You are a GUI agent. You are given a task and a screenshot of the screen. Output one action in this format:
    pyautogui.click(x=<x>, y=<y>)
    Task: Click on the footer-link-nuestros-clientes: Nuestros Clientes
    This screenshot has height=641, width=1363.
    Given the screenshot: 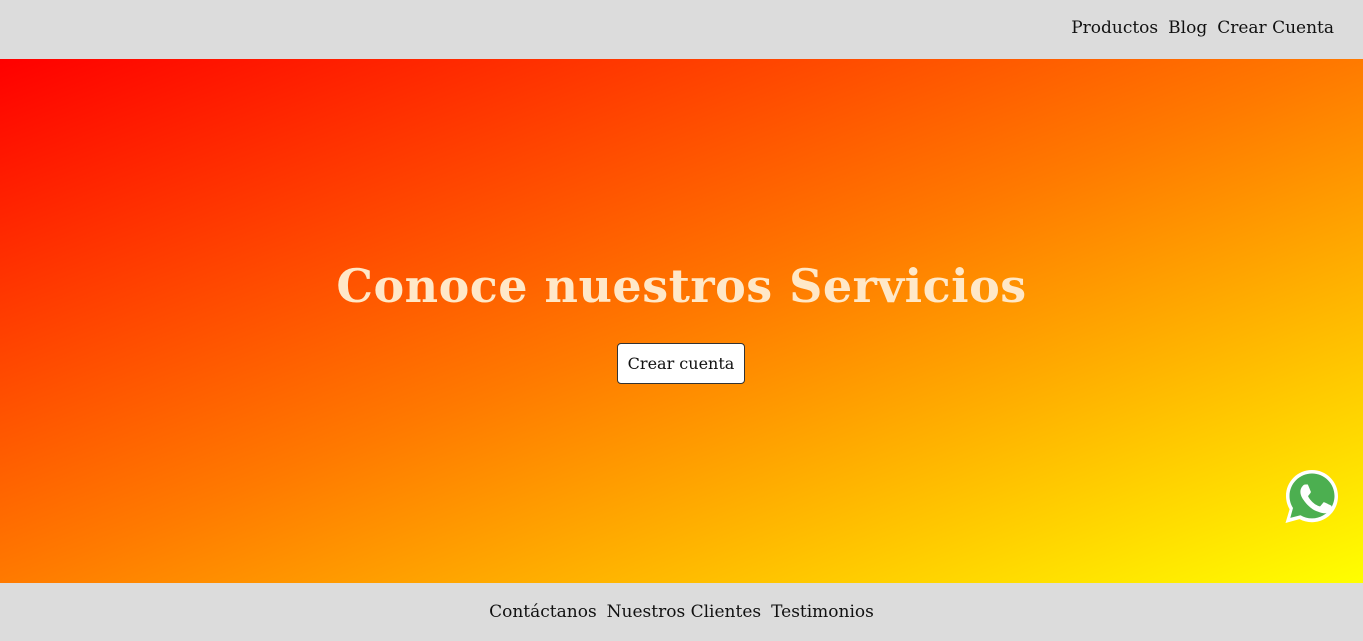 What is the action you would take?
    pyautogui.click(x=684, y=612)
    